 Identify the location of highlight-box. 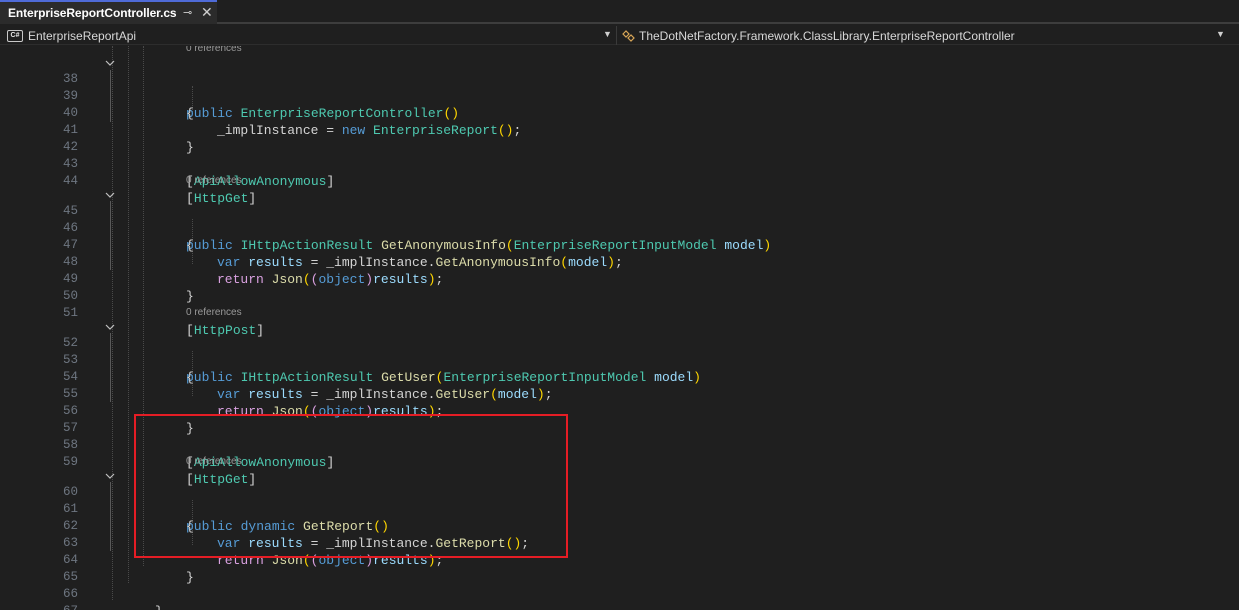
(351, 486).